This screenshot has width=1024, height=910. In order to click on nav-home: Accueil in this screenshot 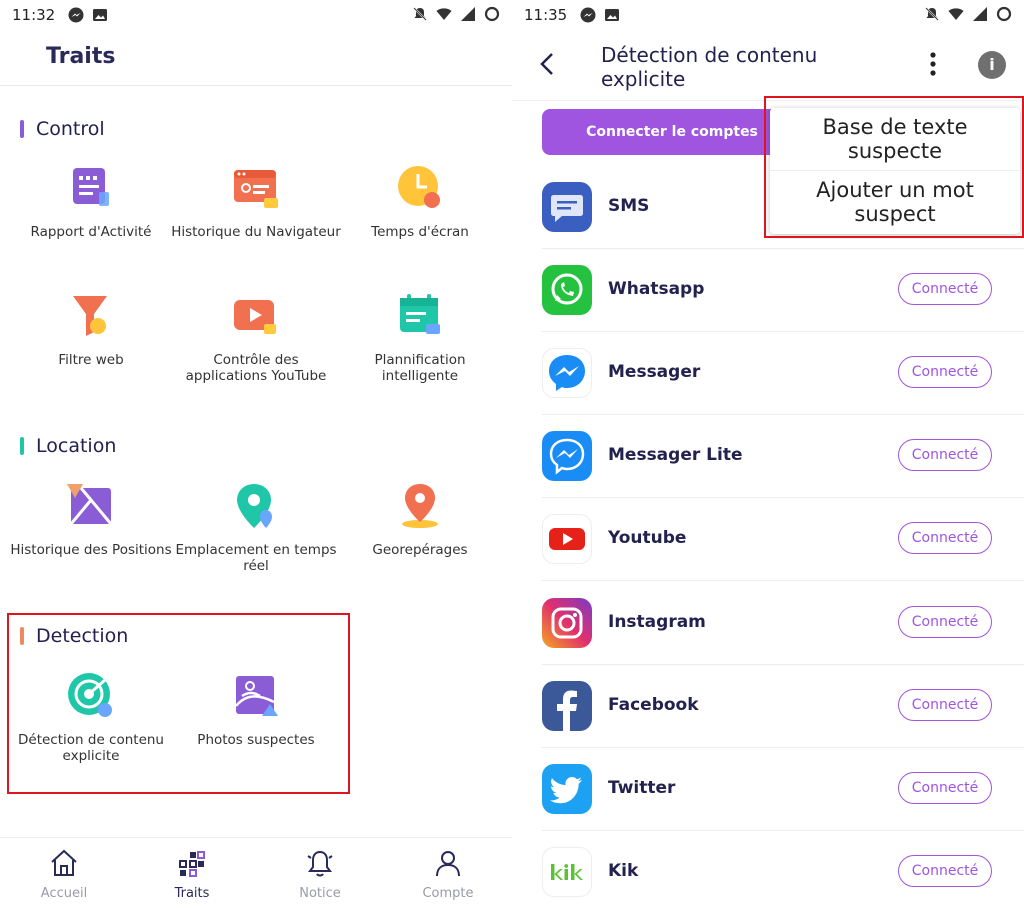, I will do `click(64, 874)`.